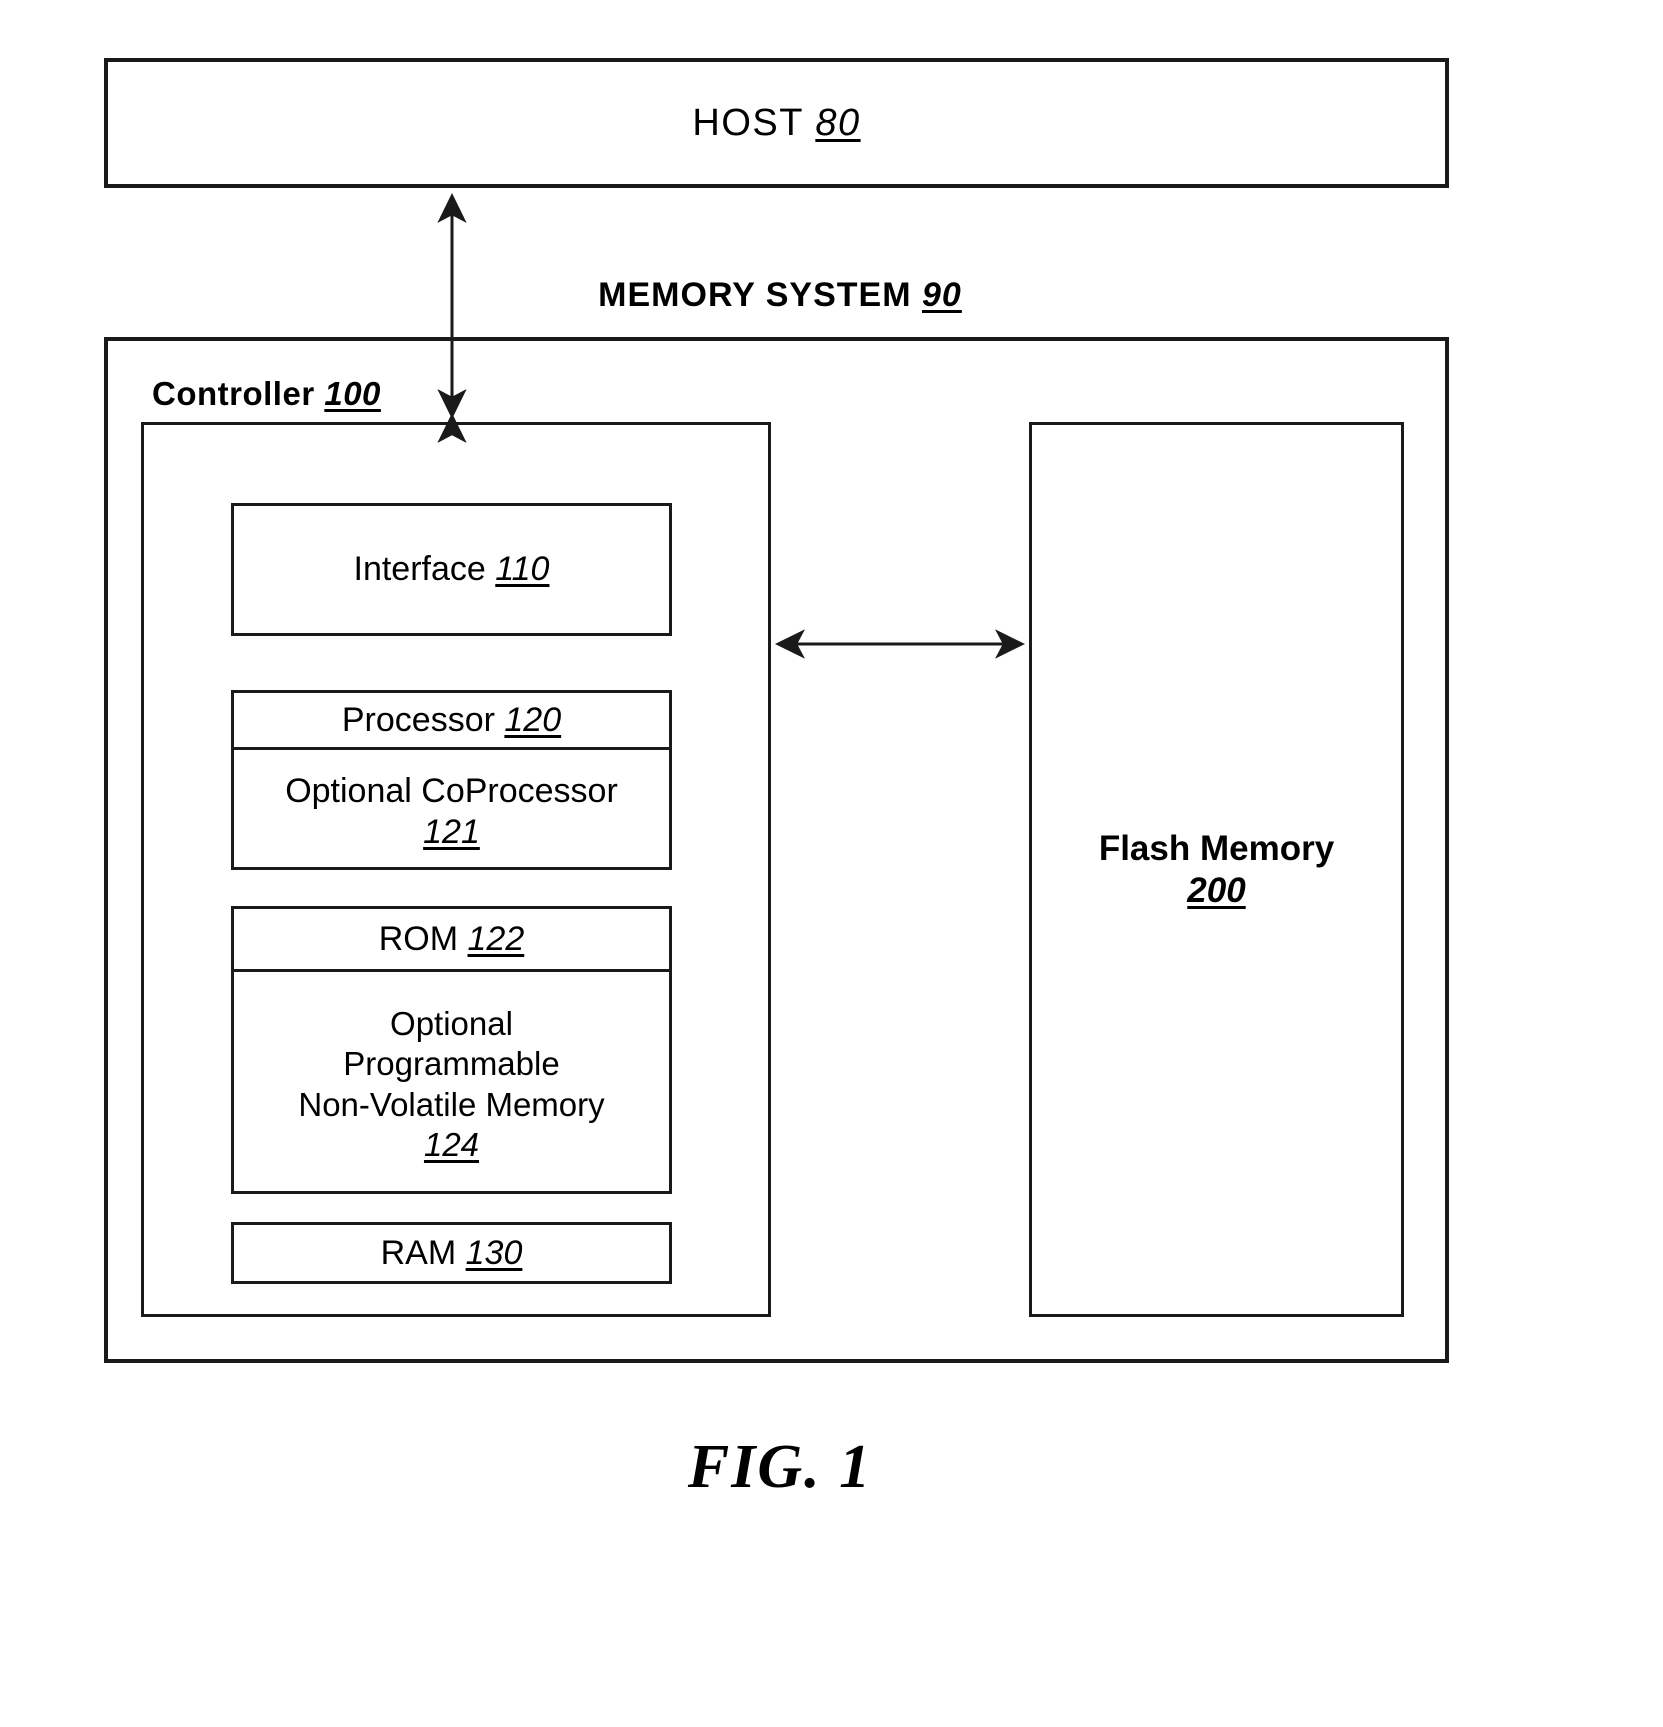 Image resolution: width=1663 pixels, height=1727 pixels. I want to click on memory-system-title: MEMORY SYSTEM 90, so click(780, 295).